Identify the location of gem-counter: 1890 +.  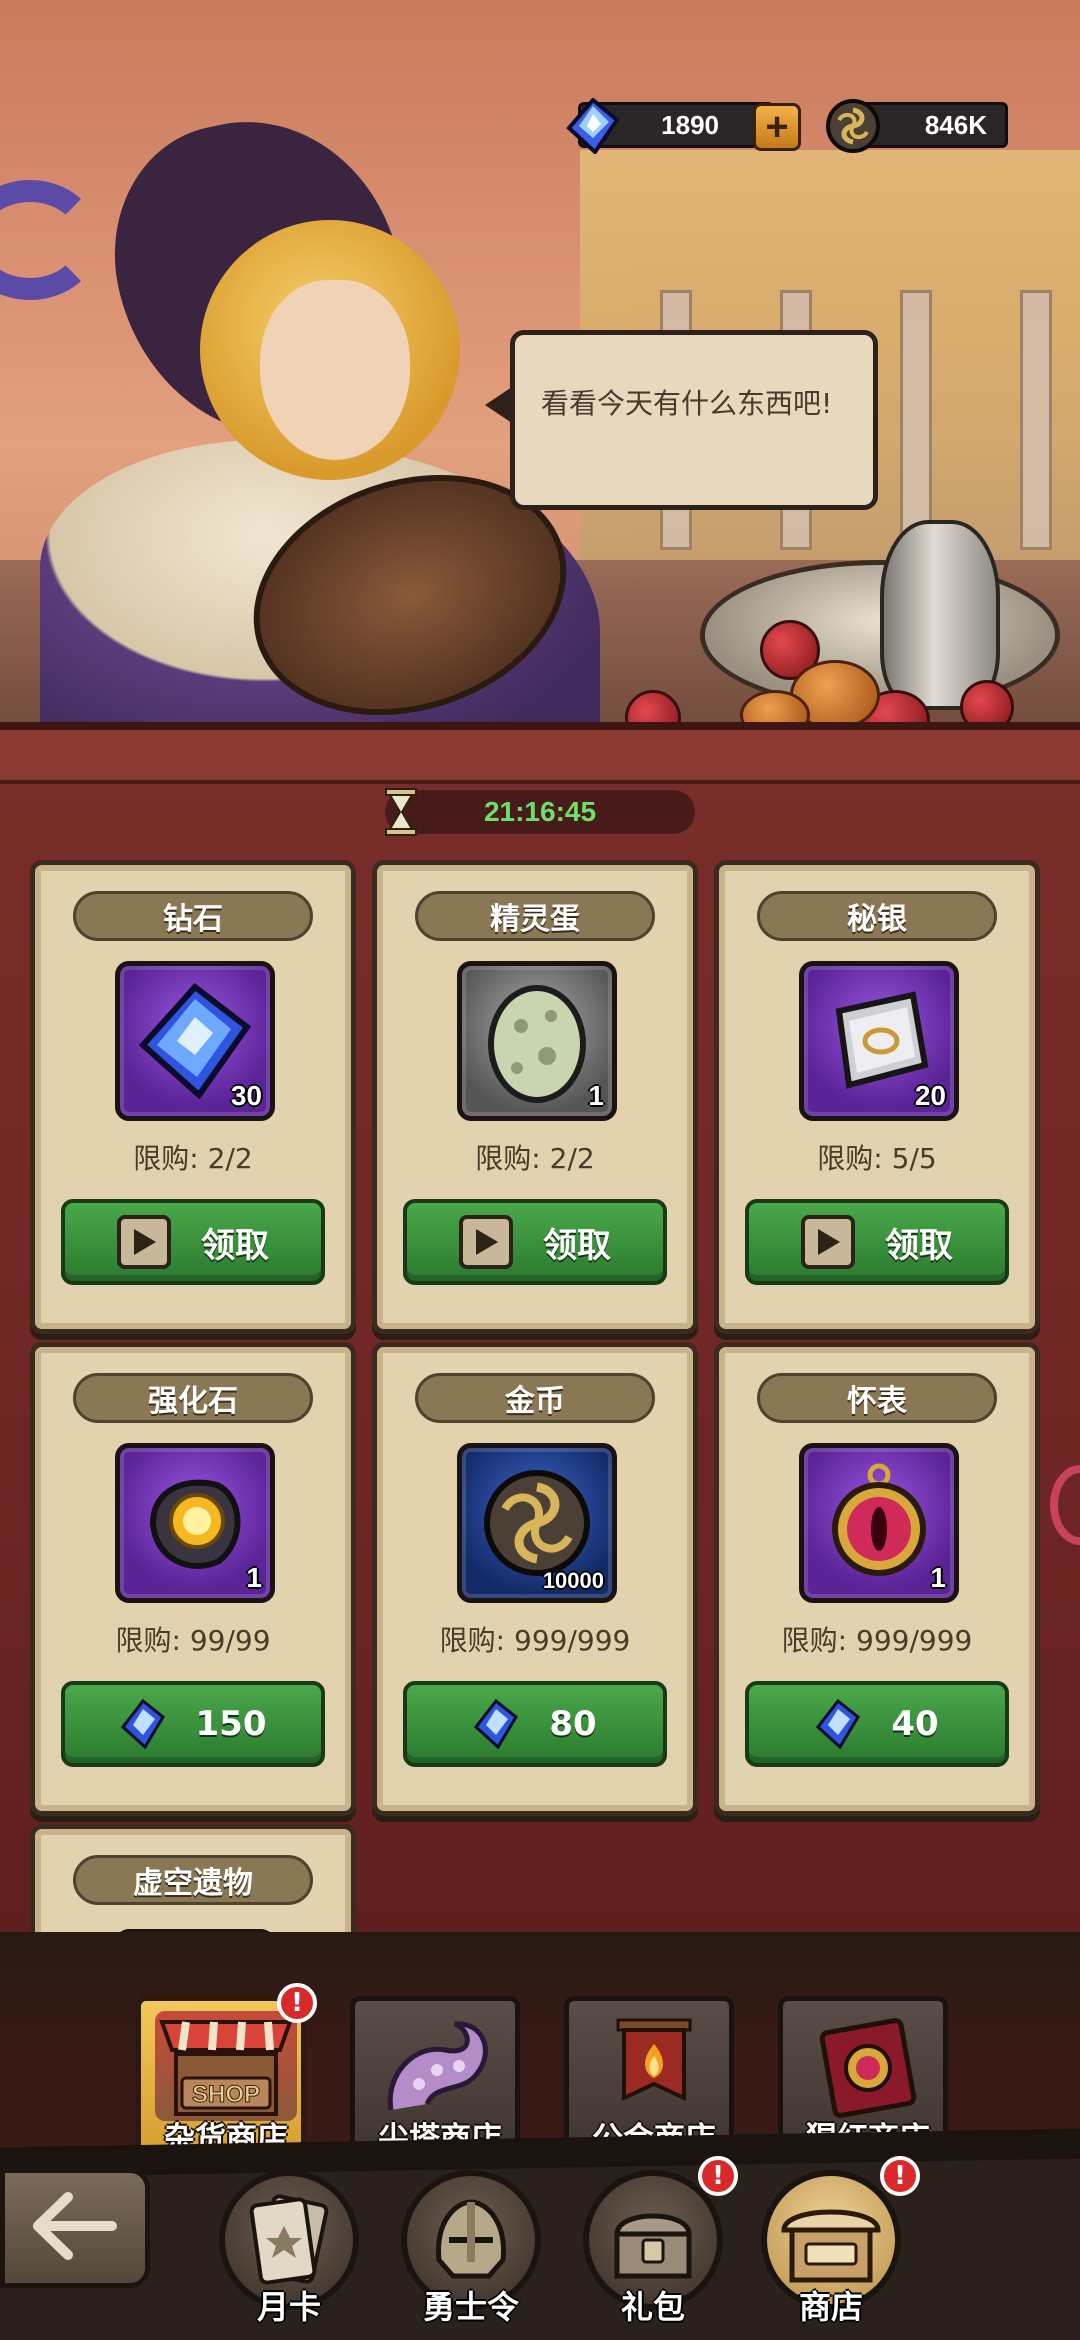
(683, 126).